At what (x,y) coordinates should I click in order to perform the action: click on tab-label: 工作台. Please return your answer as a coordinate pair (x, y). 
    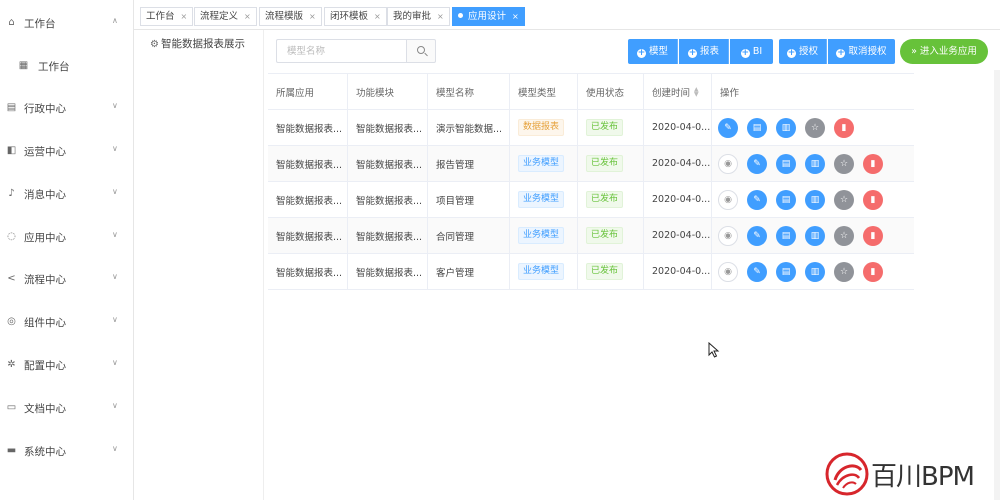
    Looking at the image, I should click on (160, 16).